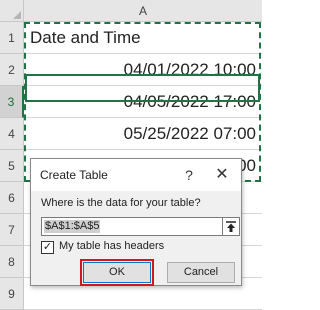 This screenshot has height=310, width=320. Describe the element at coordinates (143, 102) in the screenshot. I see `cell-a3: 04/05/2022 17:00` at that location.